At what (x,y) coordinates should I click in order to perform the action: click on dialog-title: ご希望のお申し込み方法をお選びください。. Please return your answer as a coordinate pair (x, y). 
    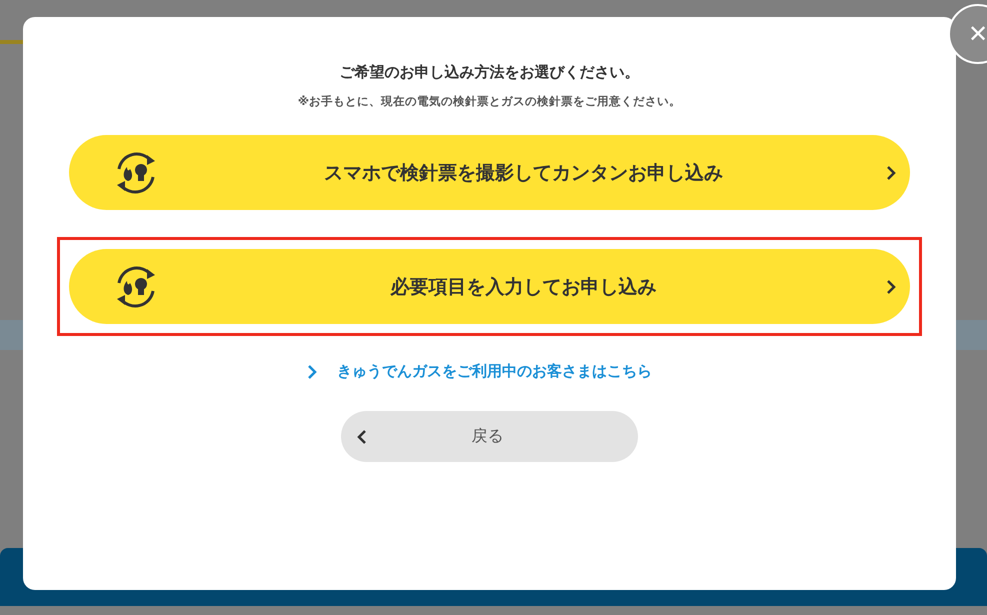
    Looking at the image, I should click on (490, 72).